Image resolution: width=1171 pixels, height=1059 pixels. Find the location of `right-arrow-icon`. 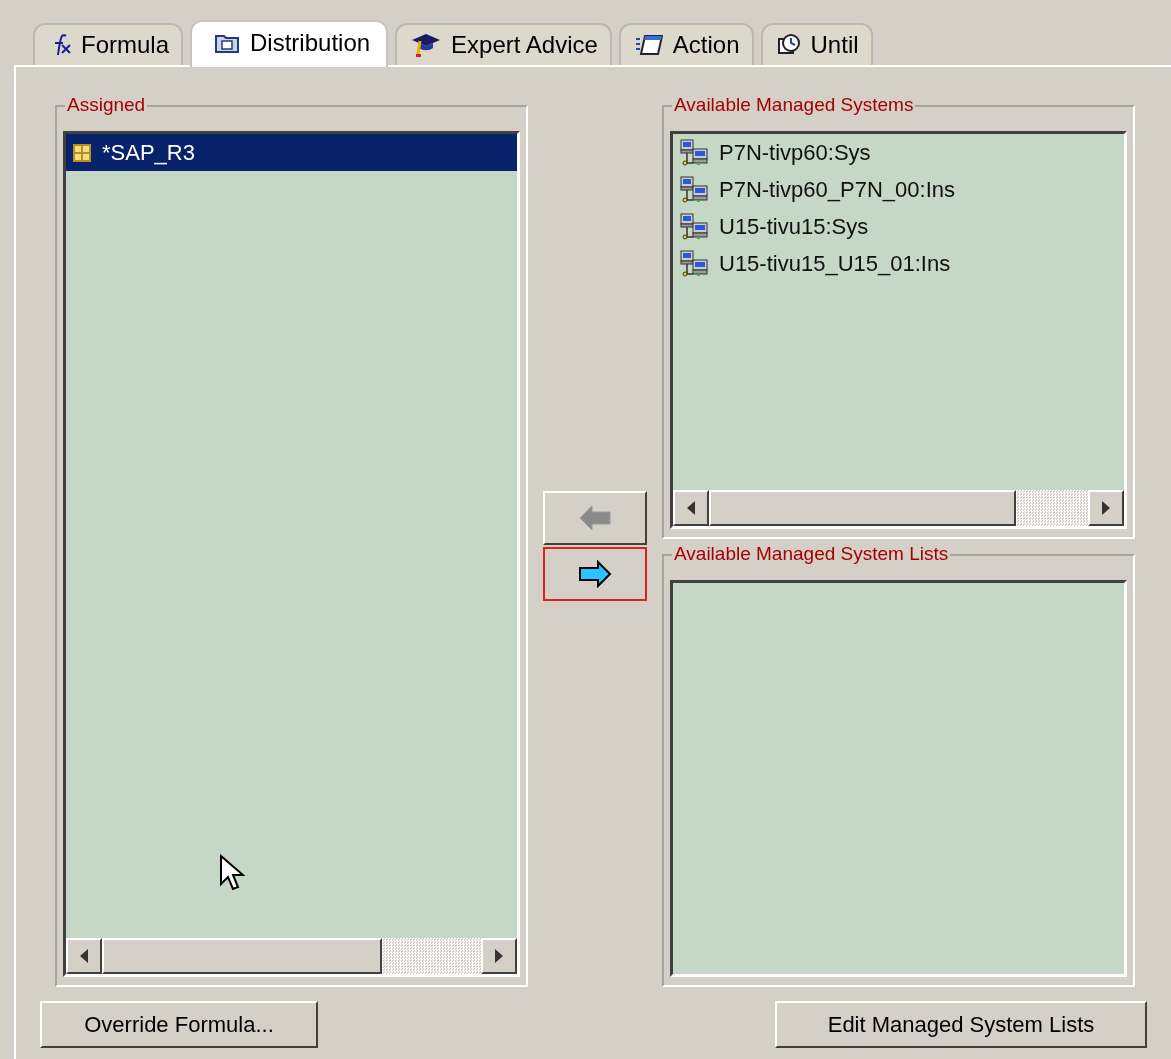

right-arrow-icon is located at coordinates (595, 574).